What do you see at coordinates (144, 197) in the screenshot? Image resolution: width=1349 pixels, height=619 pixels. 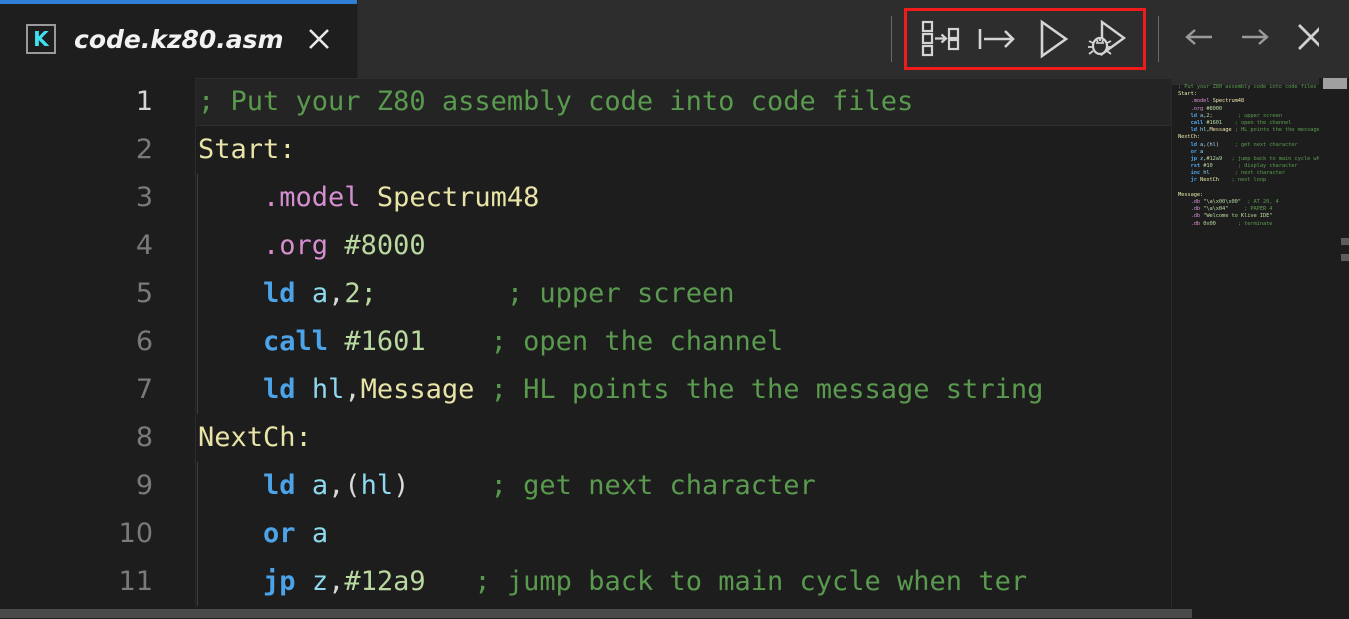 I see `line-number: 3` at bounding box center [144, 197].